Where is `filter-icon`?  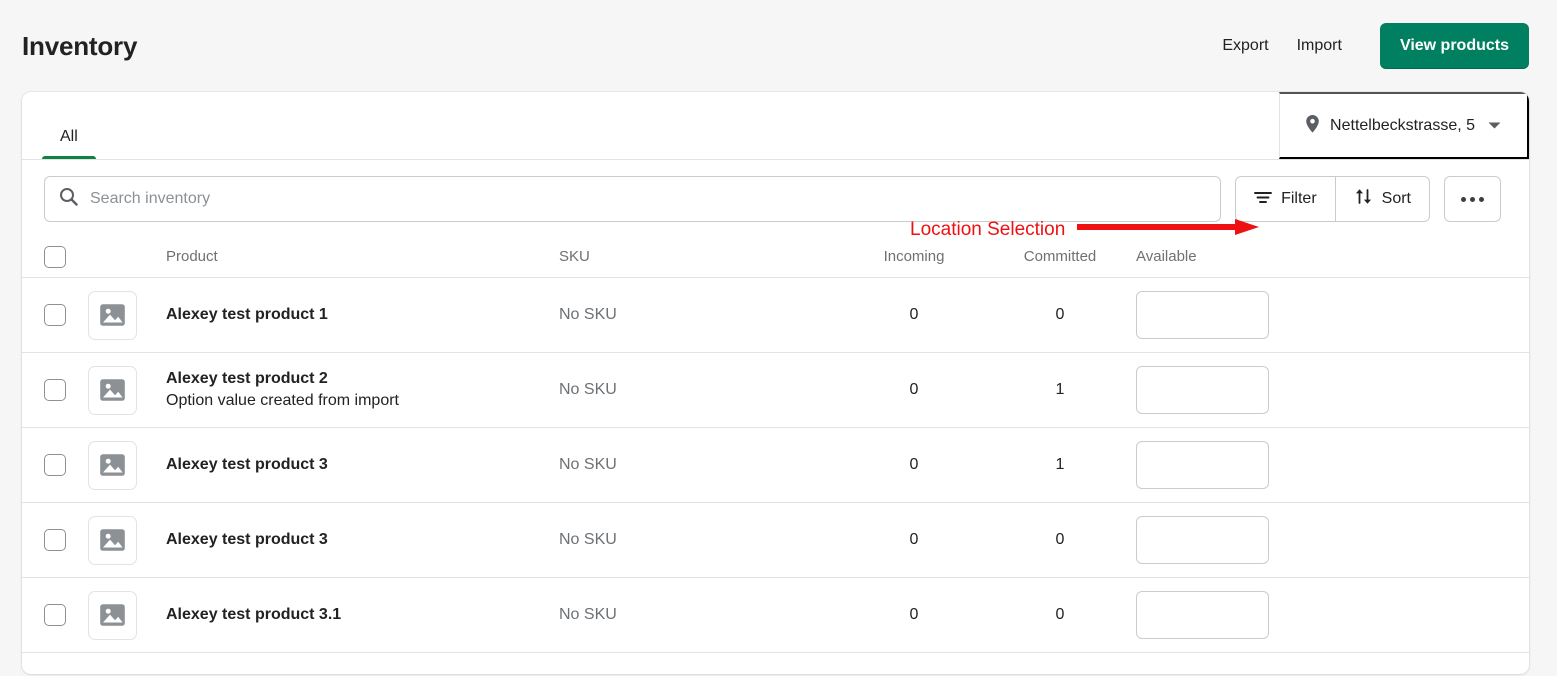
filter-icon is located at coordinates (1263, 199).